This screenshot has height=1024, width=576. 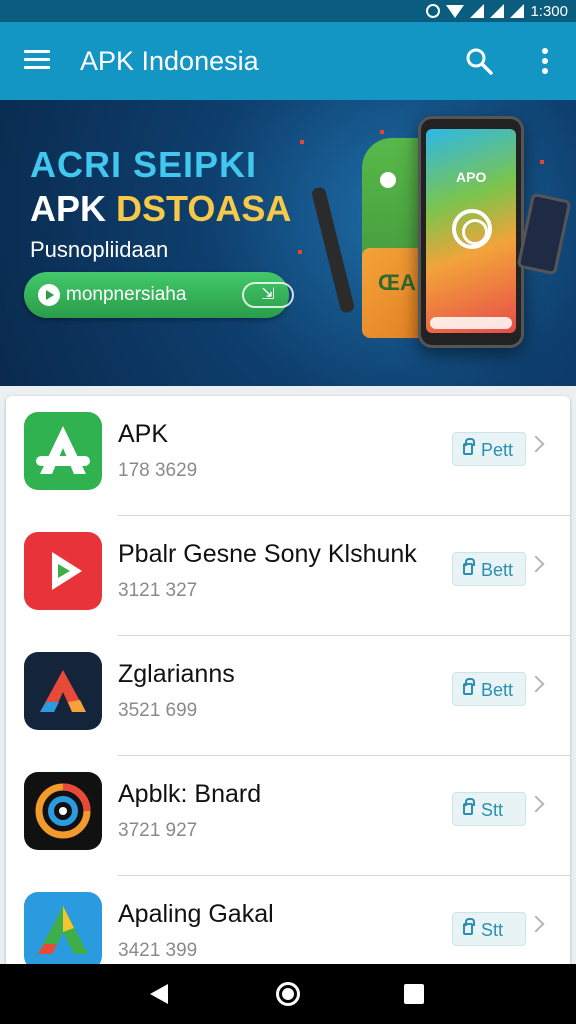 What do you see at coordinates (472, 229) in the screenshot?
I see `target-icon` at bounding box center [472, 229].